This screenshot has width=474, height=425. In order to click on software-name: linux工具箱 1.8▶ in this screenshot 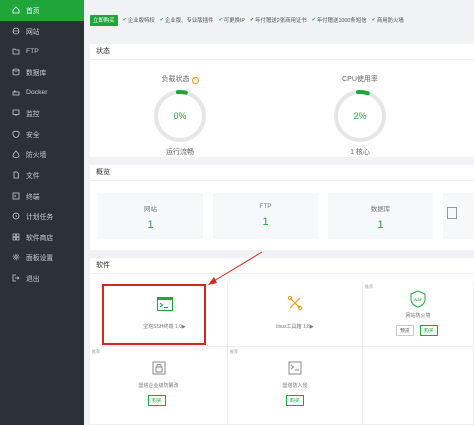, I will do `click(295, 326)`.